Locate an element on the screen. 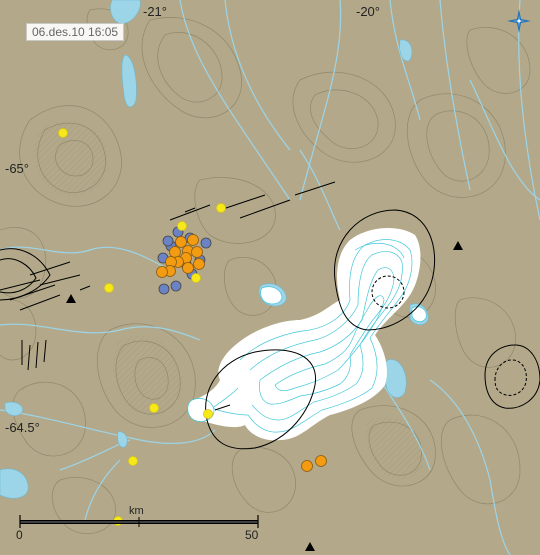 The width and height of the screenshot is (540, 555). lat-label-north: -65° is located at coordinates (17, 168).